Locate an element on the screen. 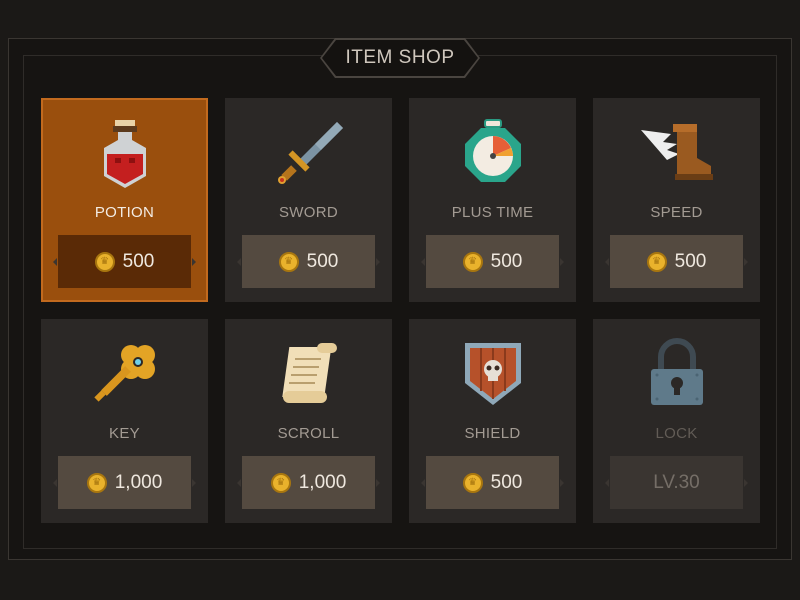 The image size is (800, 600). item-label: KEY is located at coordinates (124, 433).